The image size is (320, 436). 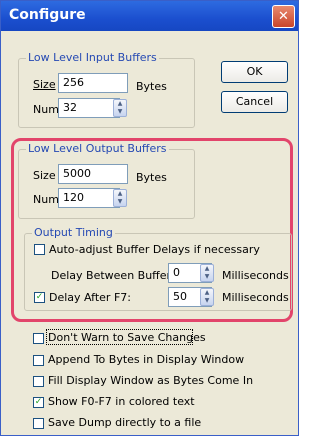 What do you see at coordinates (73, 232) in the screenshot?
I see `output-timing-legend: Output Timing` at bounding box center [73, 232].